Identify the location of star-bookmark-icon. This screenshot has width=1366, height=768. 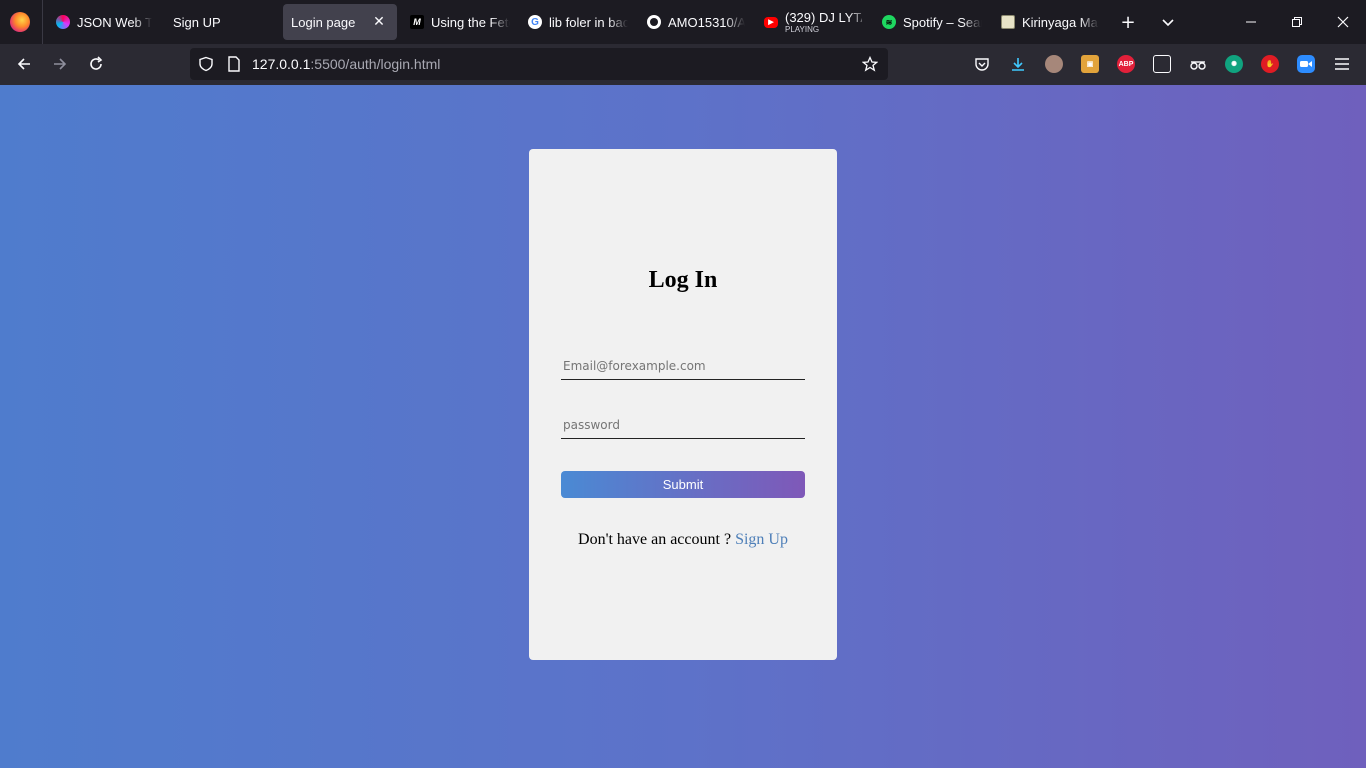
(870, 64).